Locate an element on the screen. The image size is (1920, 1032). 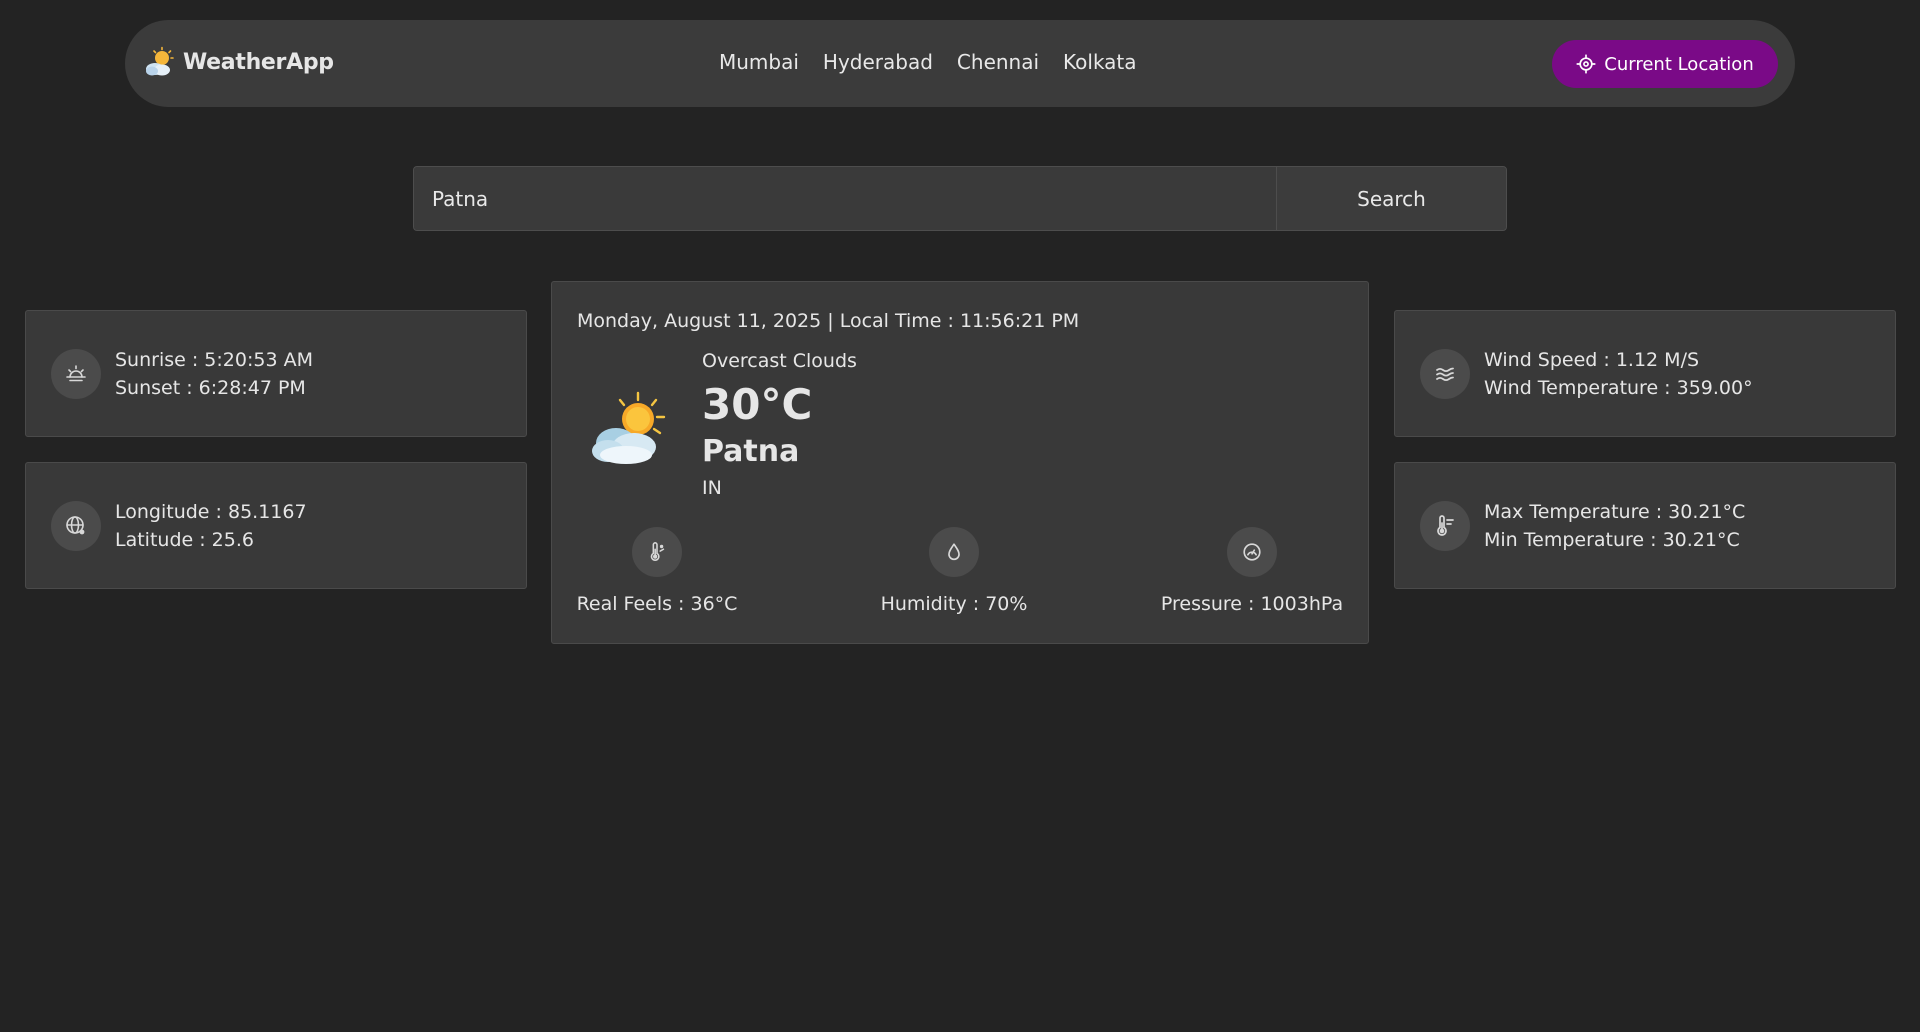
wind-speed-text: Wind Speed : 1.12 M/S is located at coordinates (1592, 359).